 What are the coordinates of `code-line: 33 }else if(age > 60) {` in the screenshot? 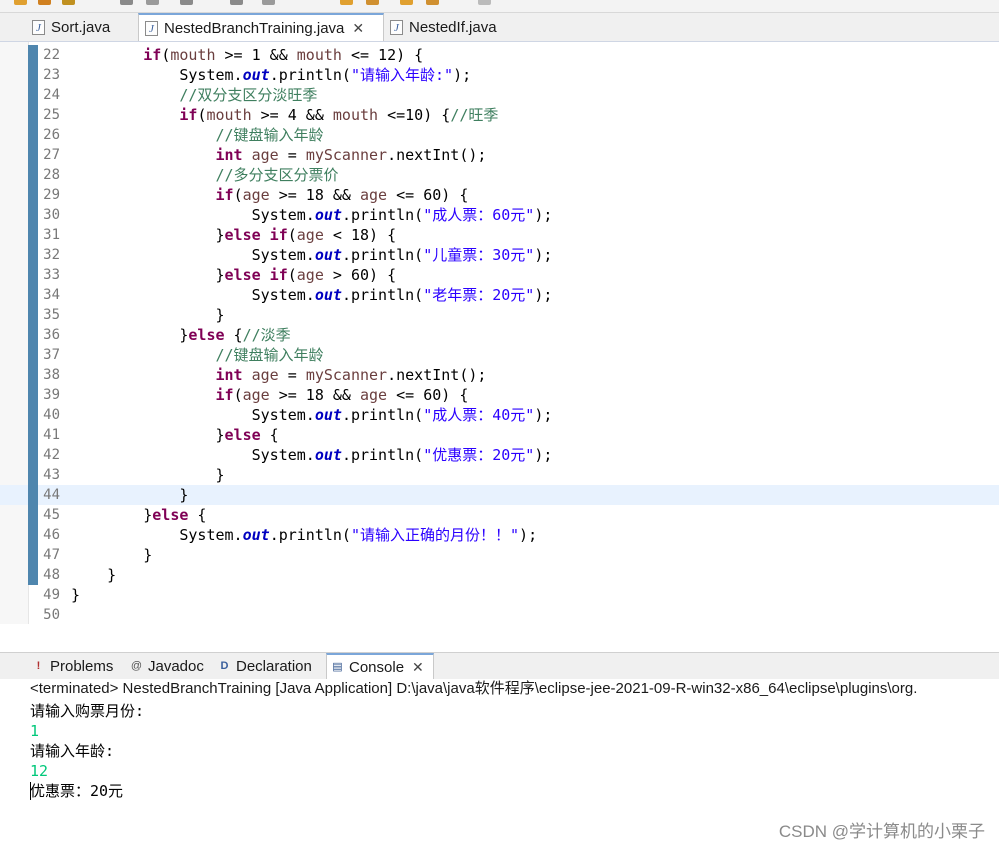 It's located at (499, 275).